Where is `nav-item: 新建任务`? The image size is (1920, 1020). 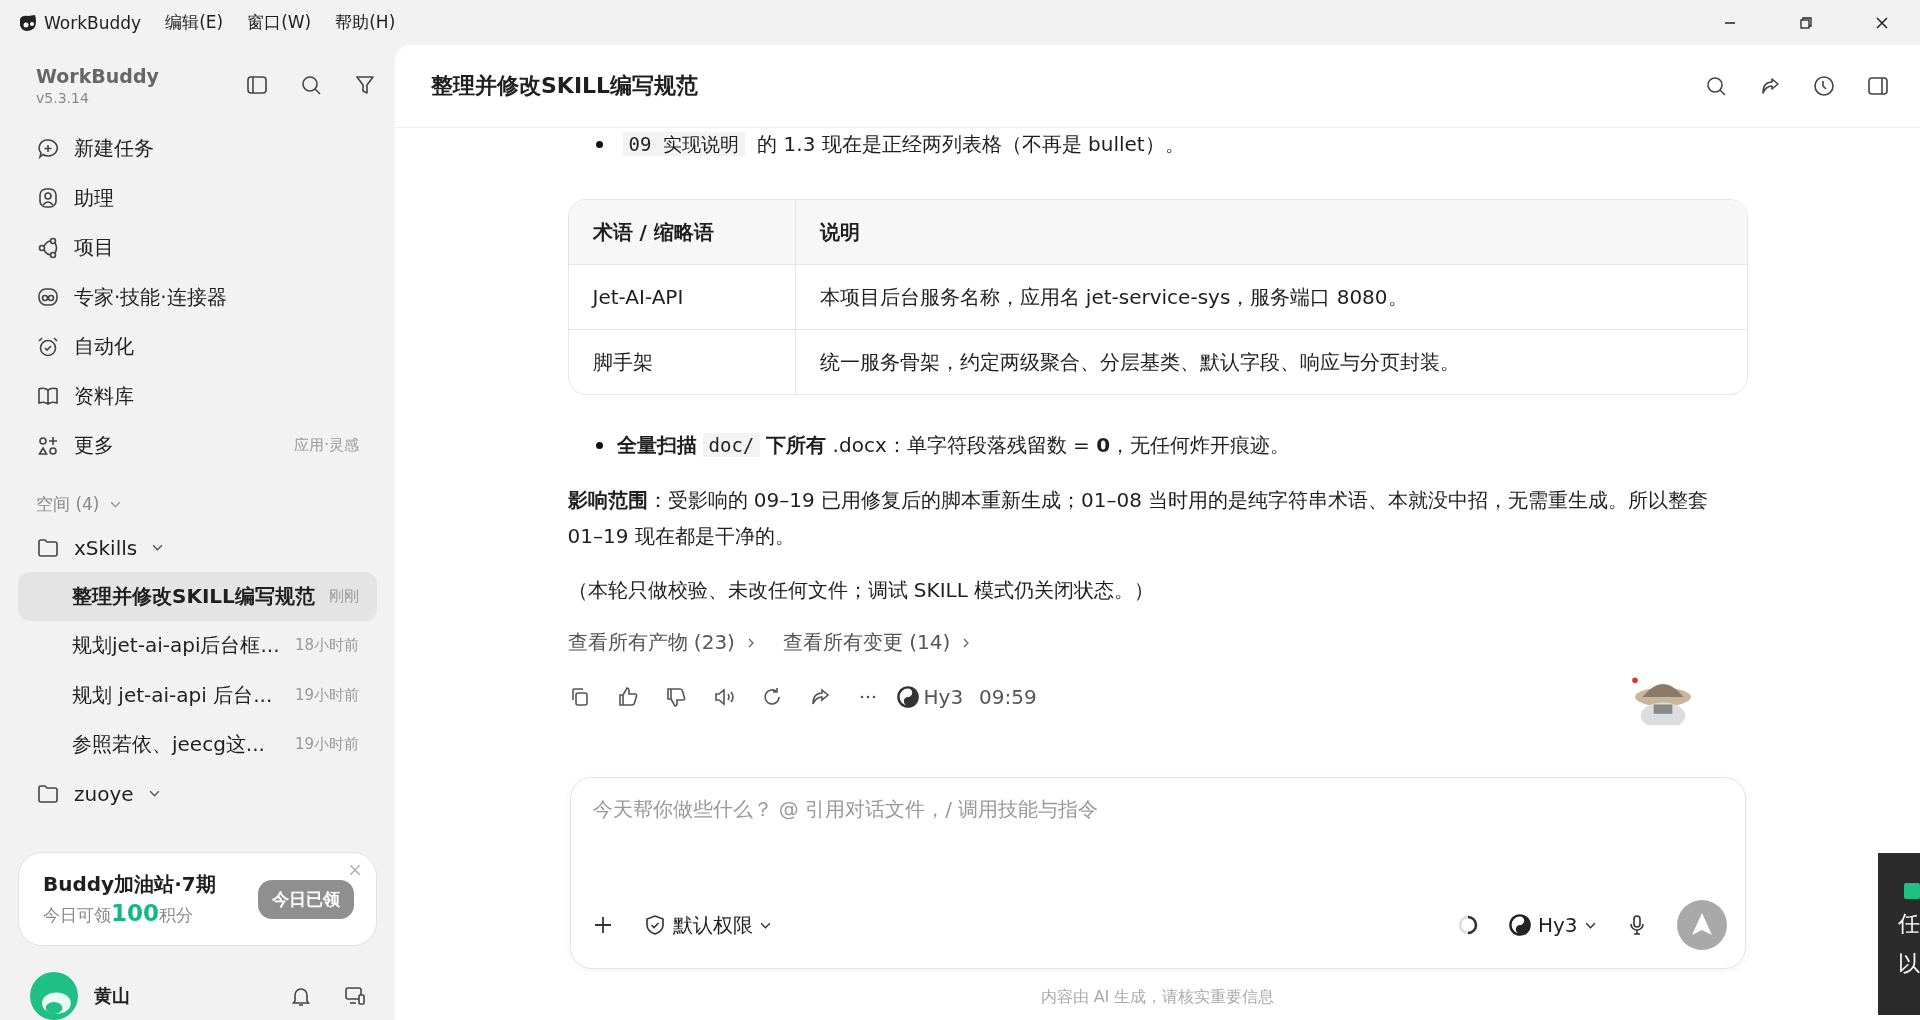 nav-item: 新建任务 is located at coordinates (197, 149).